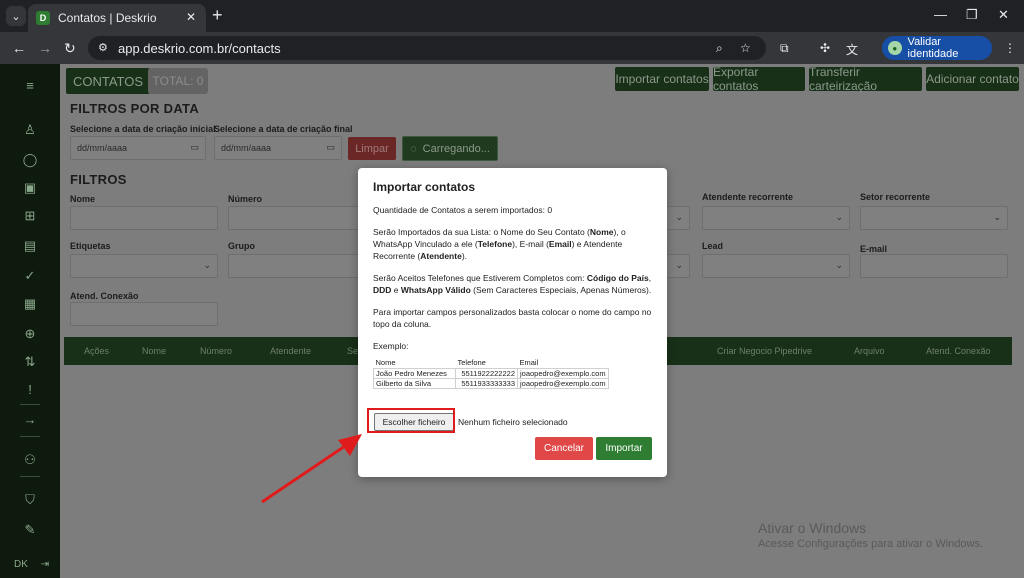 This screenshot has width=1024, height=578. I want to click on annotation-arrow-icon, so click(311, 469).